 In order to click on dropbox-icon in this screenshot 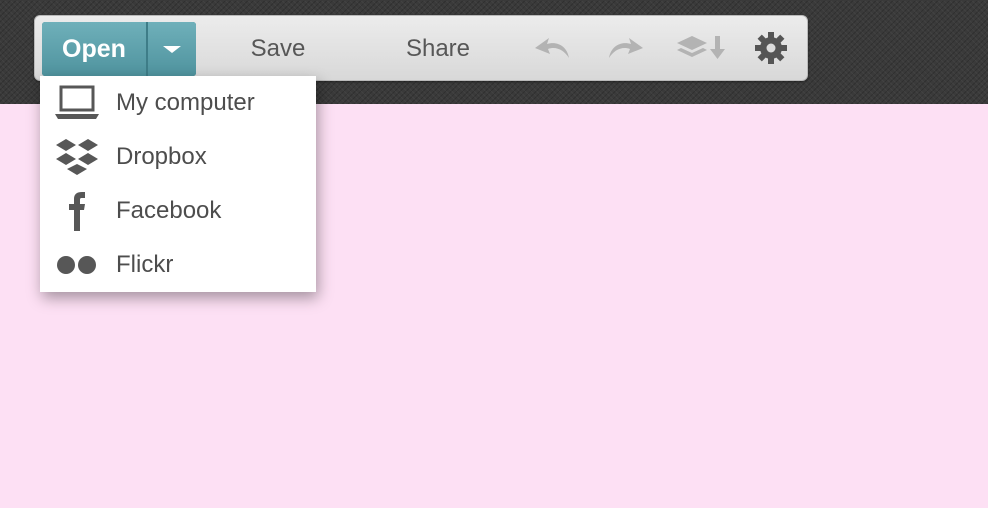, I will do `click(77, 157)`.